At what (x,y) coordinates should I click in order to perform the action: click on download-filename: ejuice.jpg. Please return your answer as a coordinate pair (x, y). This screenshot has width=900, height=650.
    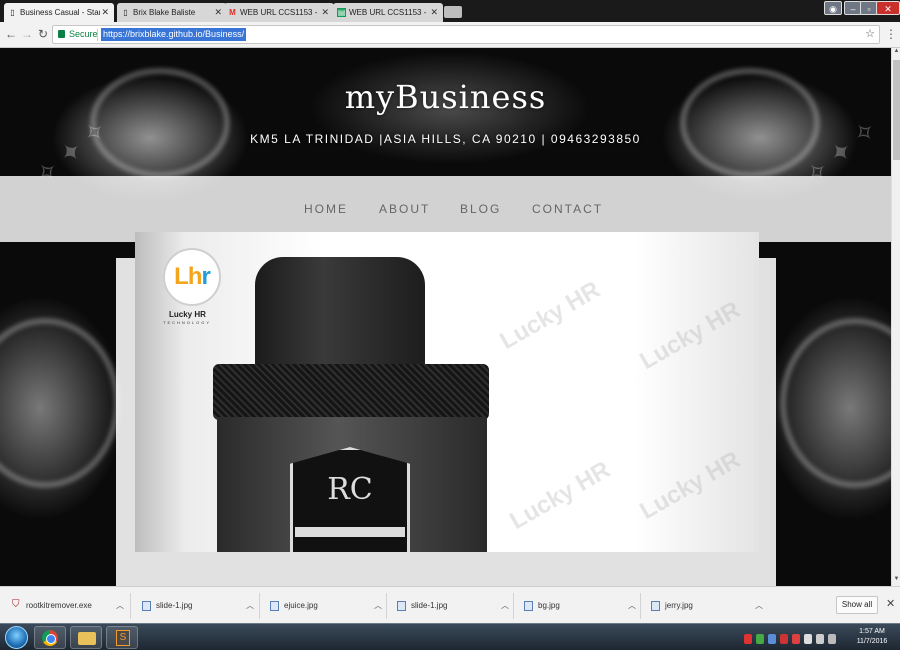
    Looking at the image, I should click on (301, 605).